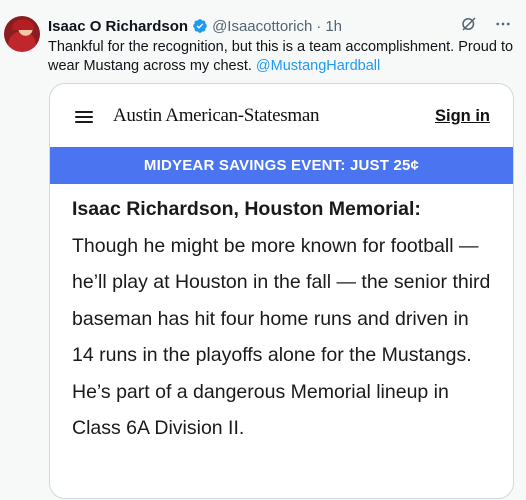 This screenshot has height=500, width=526. I want to click on tweet-timestamp: 1h, so click(333, 26).